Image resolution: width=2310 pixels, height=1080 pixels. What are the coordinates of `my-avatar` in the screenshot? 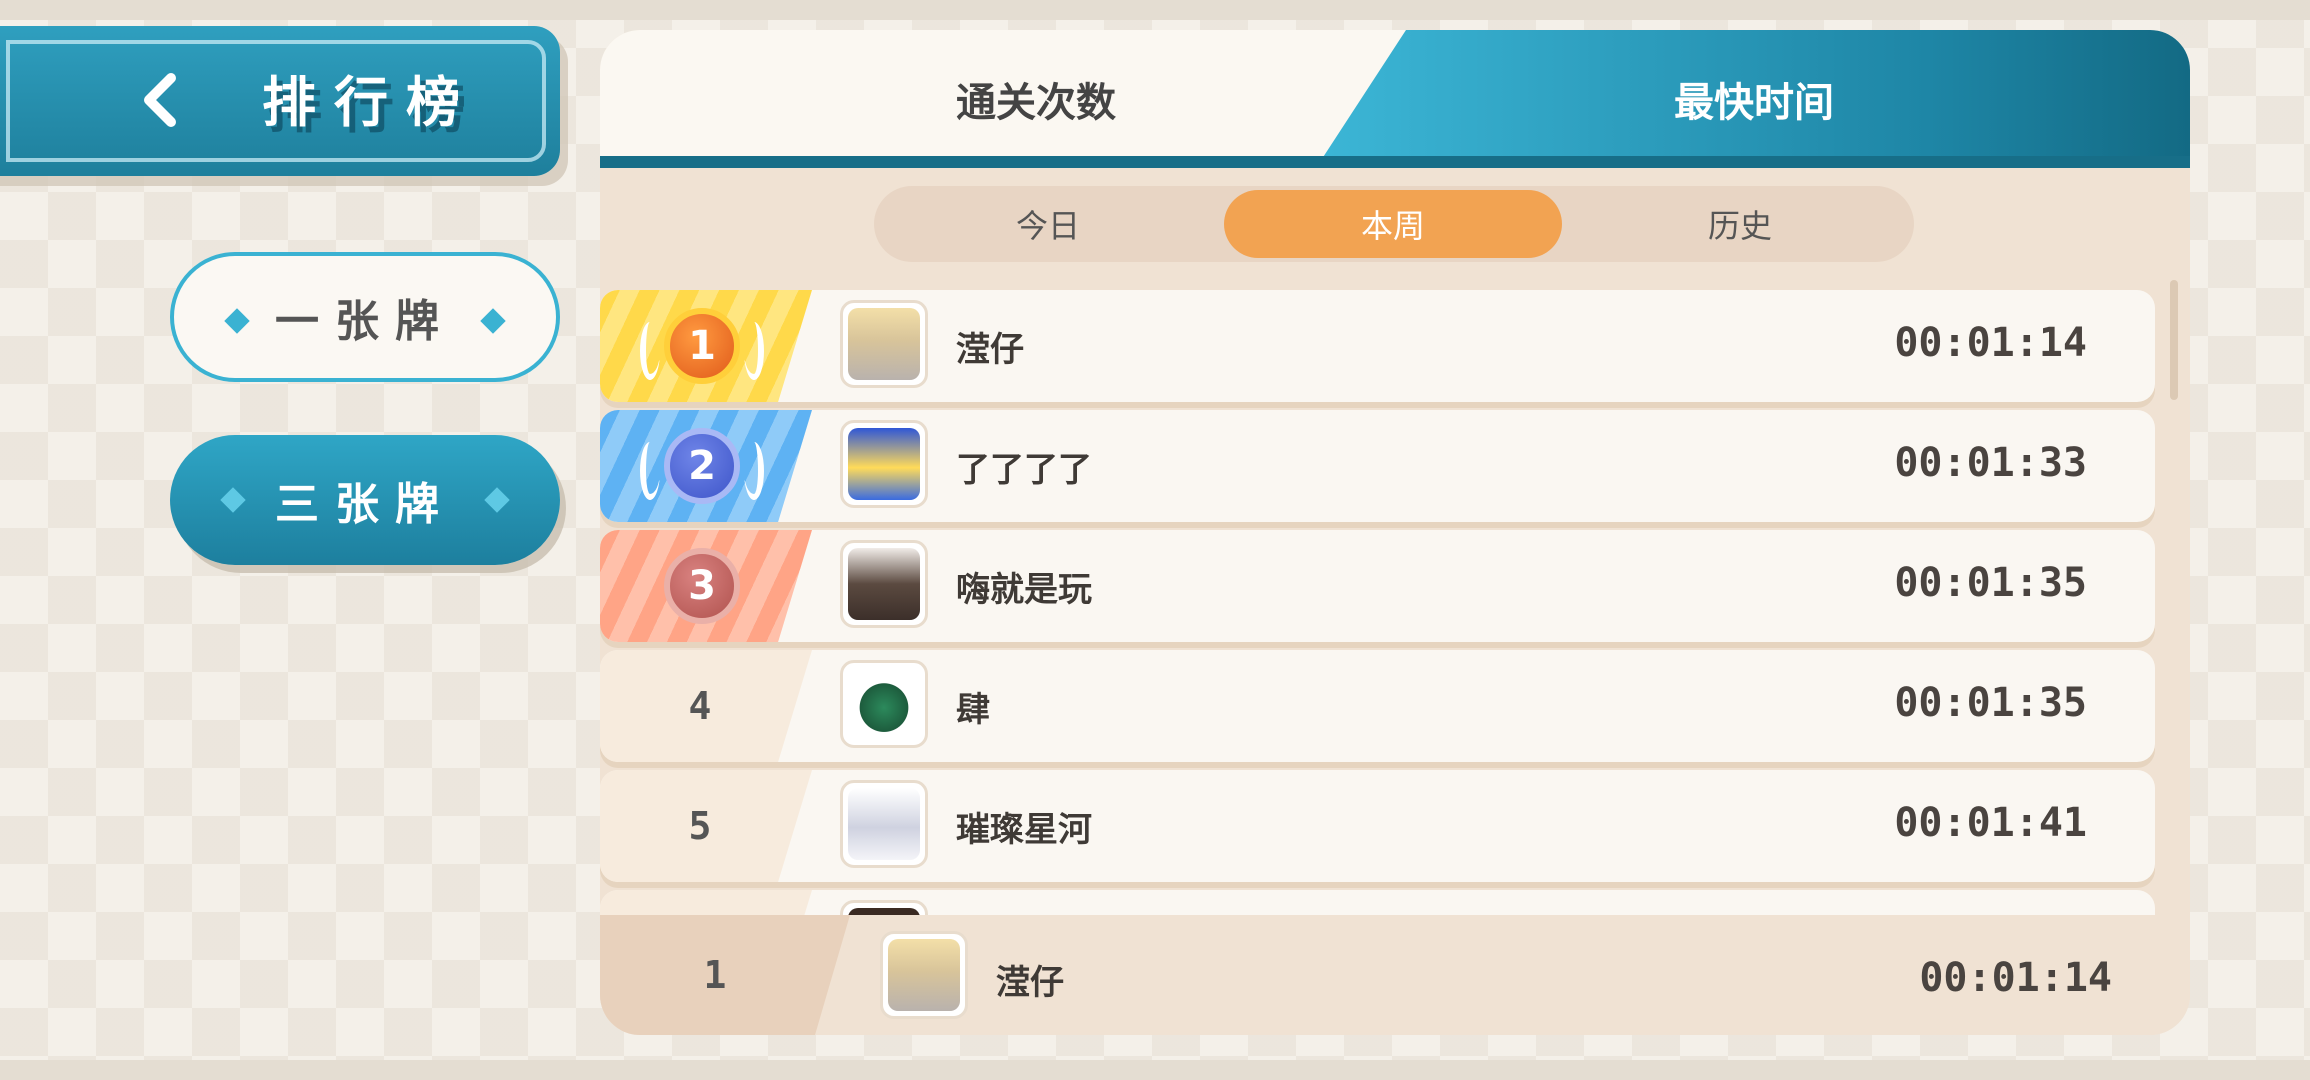 It's located at (924, 975).